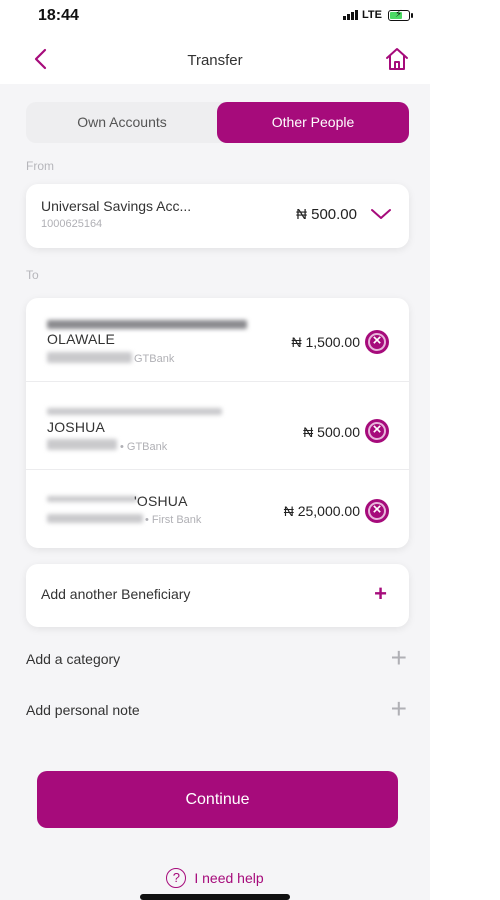 The height and width of the screenshot is (900, 500). What do you see at coordinates (321, 511) in the screenshot?
I see `beneficiary-amount: ₦ 25,000.00` at bounding box center [321, 511].